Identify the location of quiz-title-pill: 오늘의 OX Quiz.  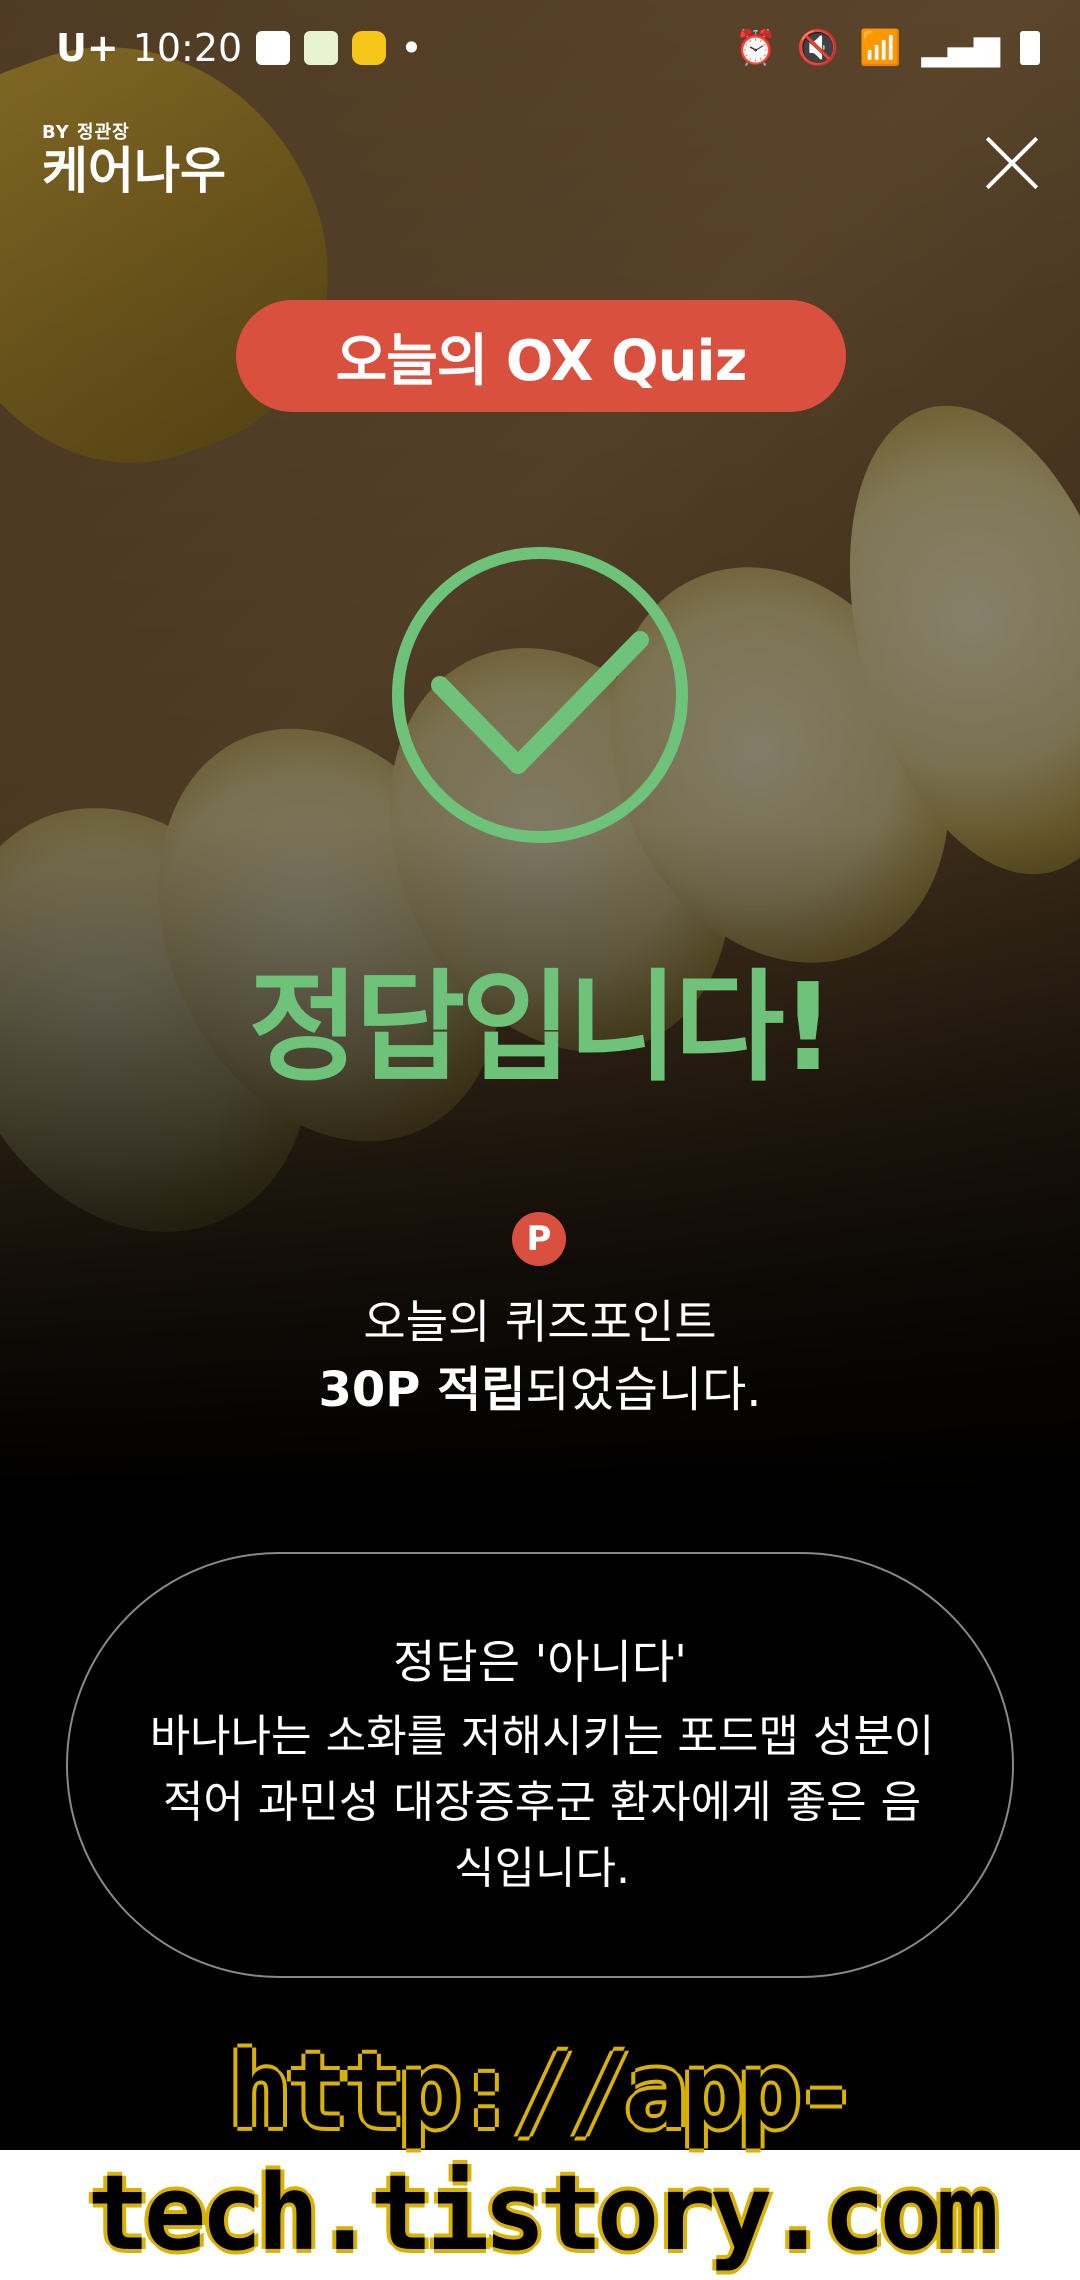
(541, 356).